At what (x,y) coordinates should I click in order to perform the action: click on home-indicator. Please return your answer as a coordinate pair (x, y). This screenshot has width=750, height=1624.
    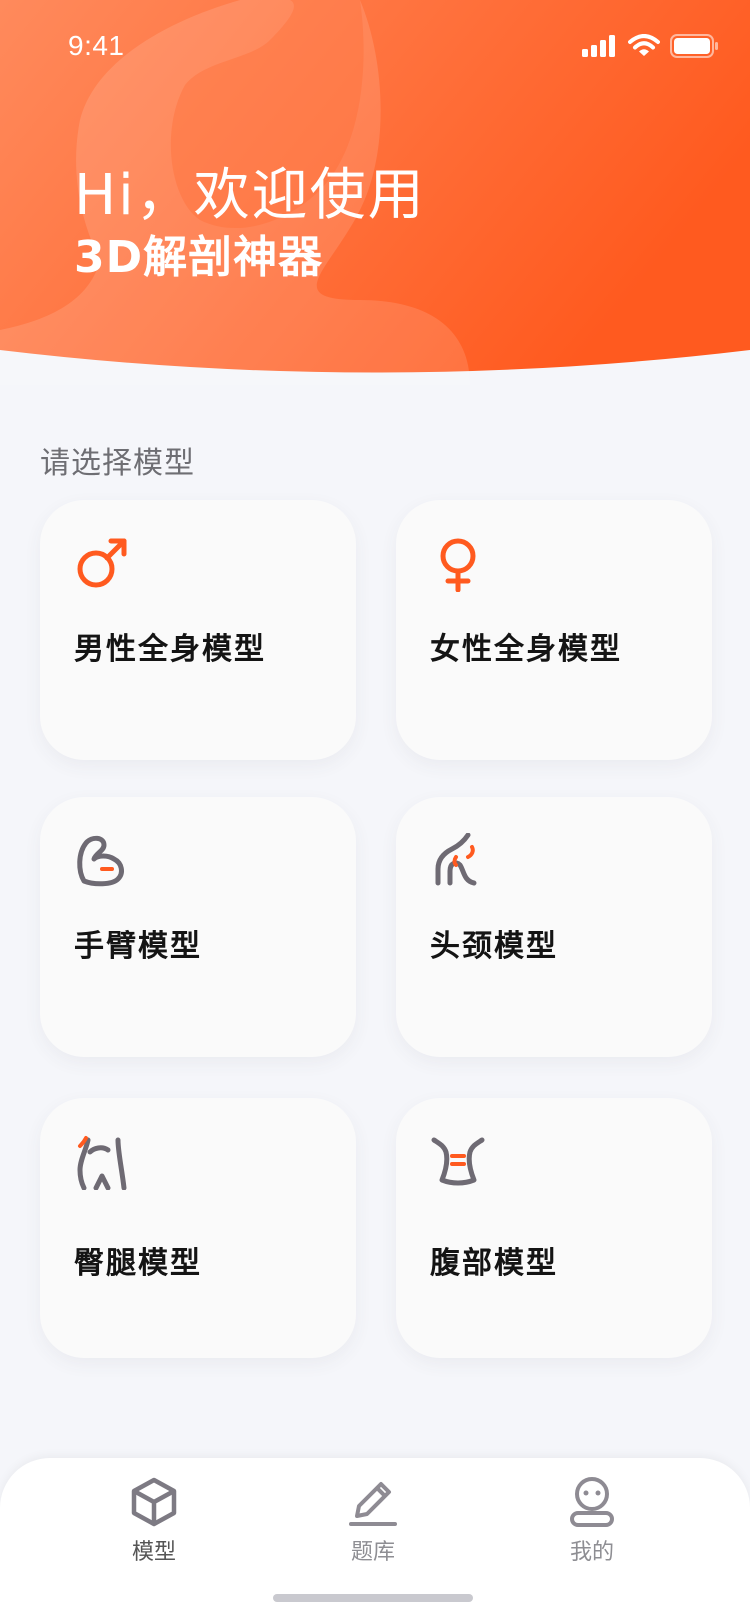
    Looking at the image, I should click on (373, 1598).